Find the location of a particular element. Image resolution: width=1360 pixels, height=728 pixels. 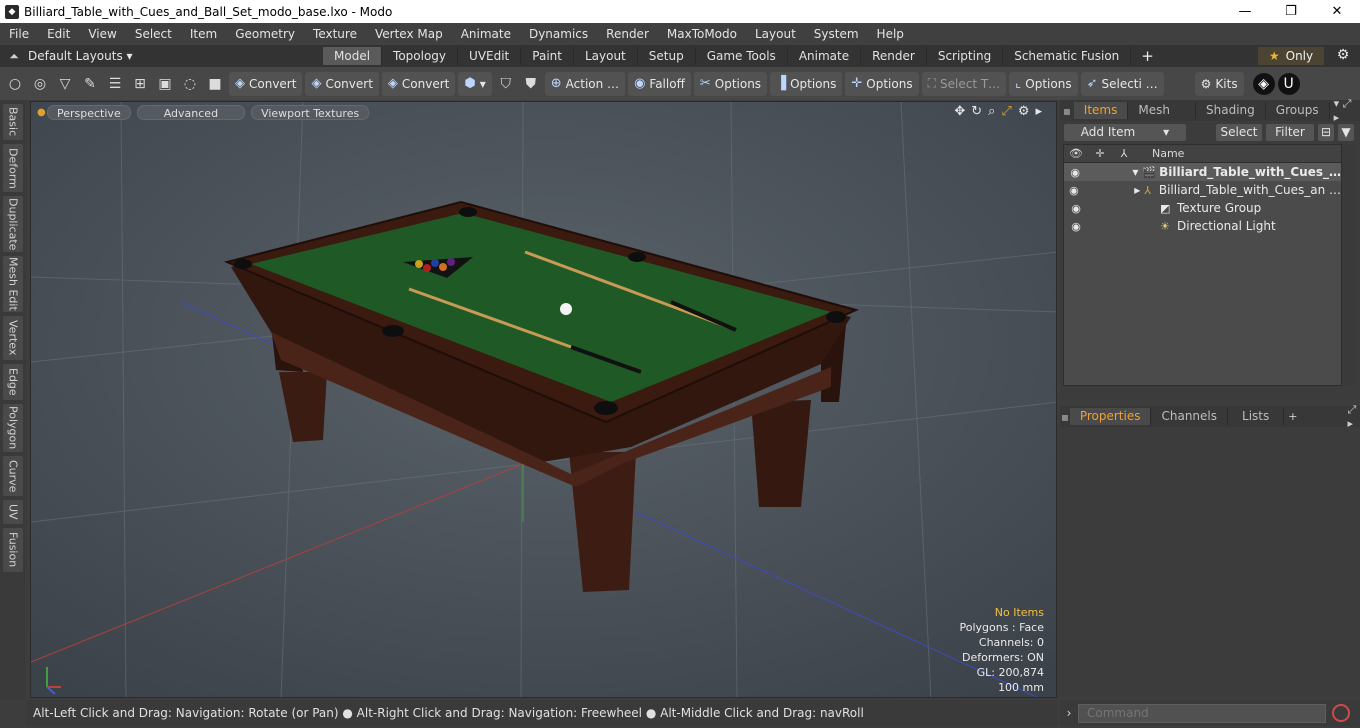

tab-properties: Properties is located at coordinates (1110, 416).